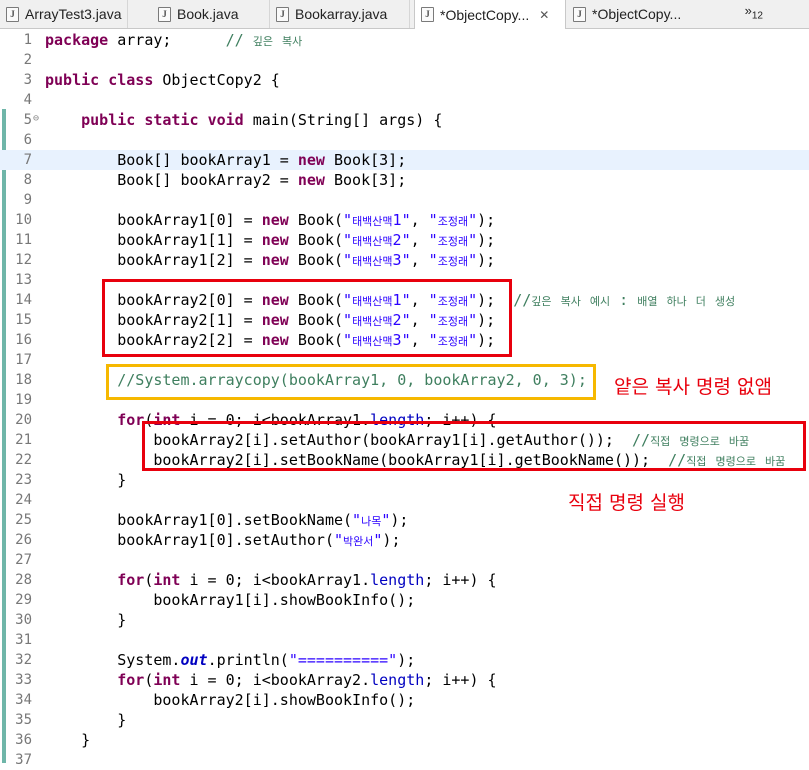  Describe the element at coordinates (404, 620) in the screenshot. I see `code-line: 30 }` at that location.